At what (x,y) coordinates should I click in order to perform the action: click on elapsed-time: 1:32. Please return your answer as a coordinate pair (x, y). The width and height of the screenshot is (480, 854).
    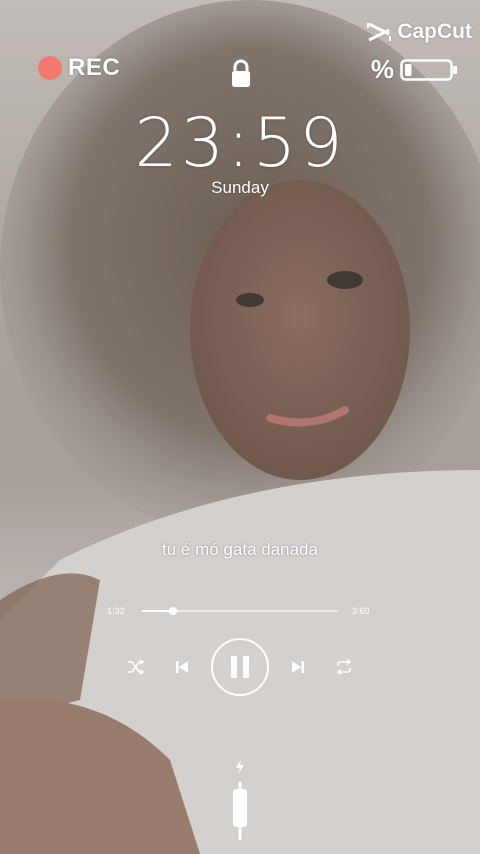
    Looking at the image, I should click on (116, 611).